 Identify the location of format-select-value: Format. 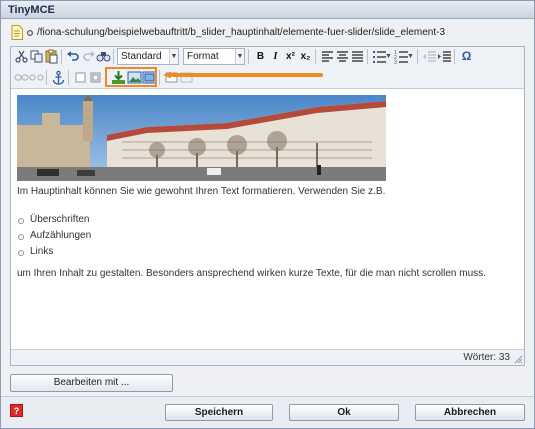
(203, 56).